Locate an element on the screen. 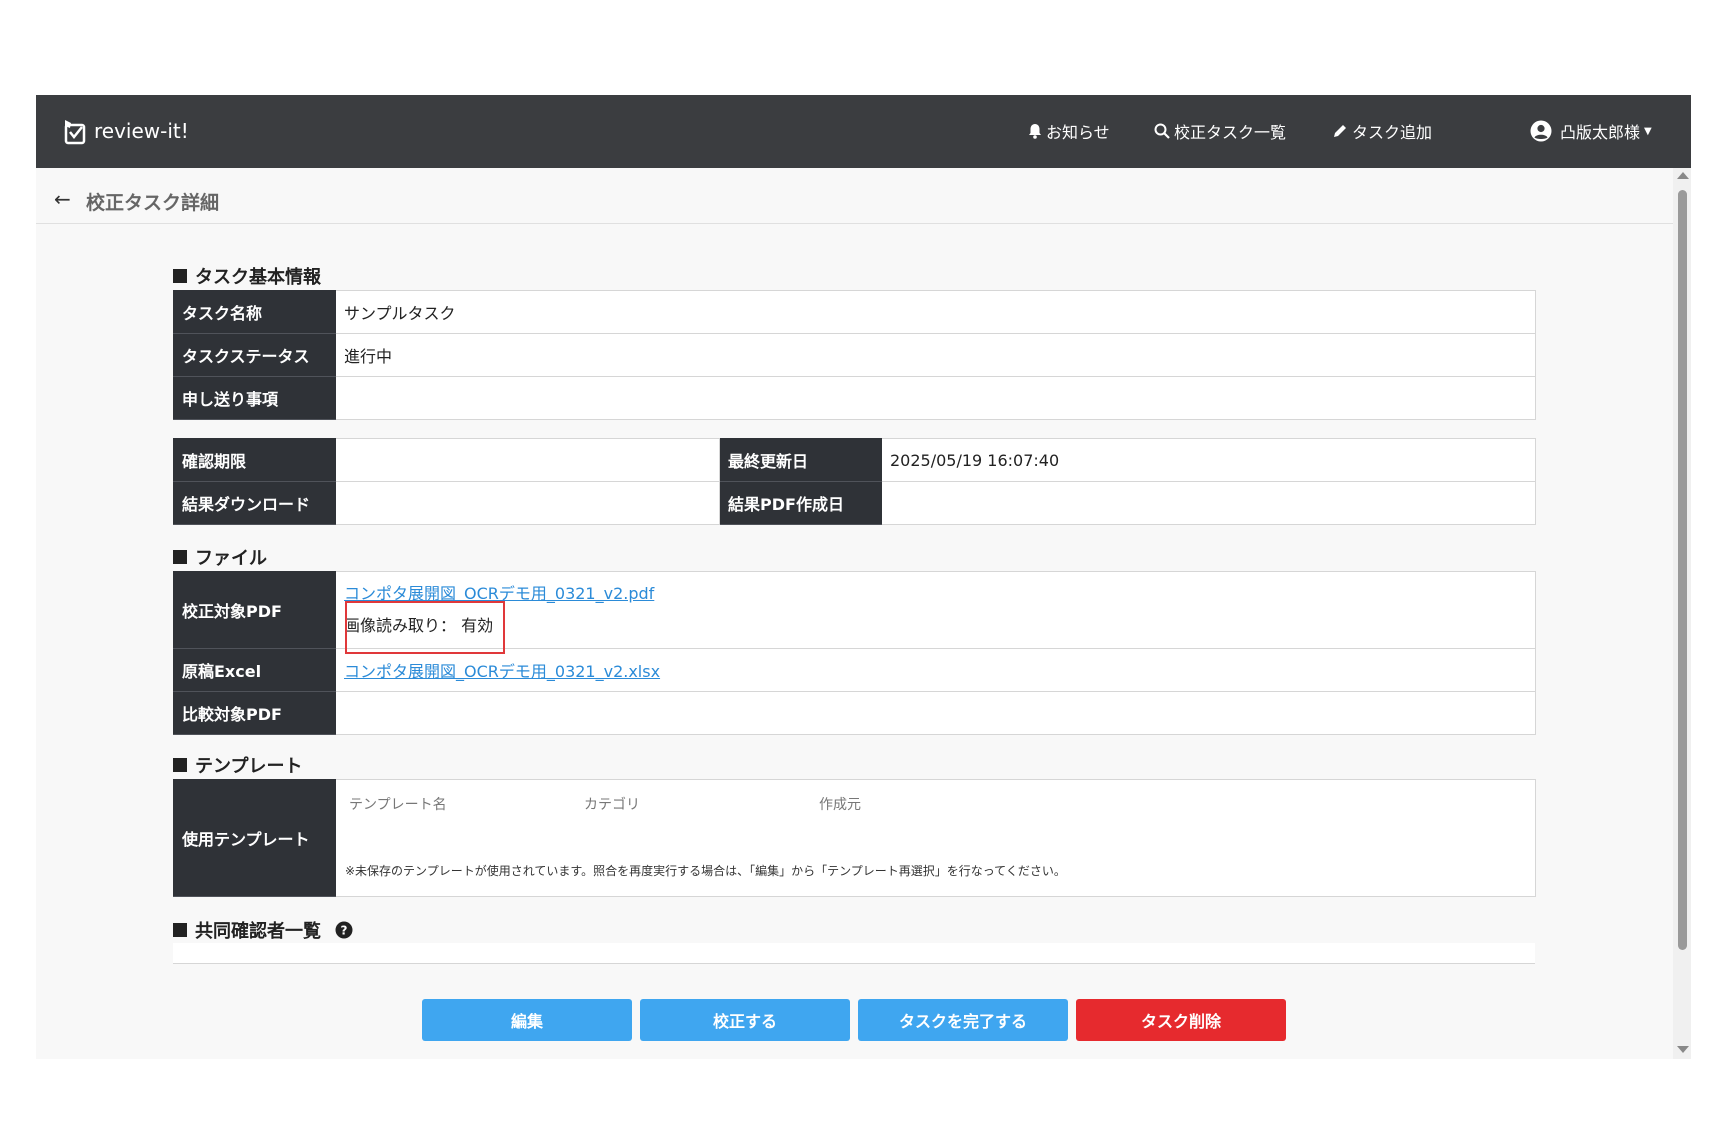 Image resolution: width=1720 pixels, height=1146 pixels. result-pdf-date-label: 結果PDF作成日 is located at coordinates (800, 503).